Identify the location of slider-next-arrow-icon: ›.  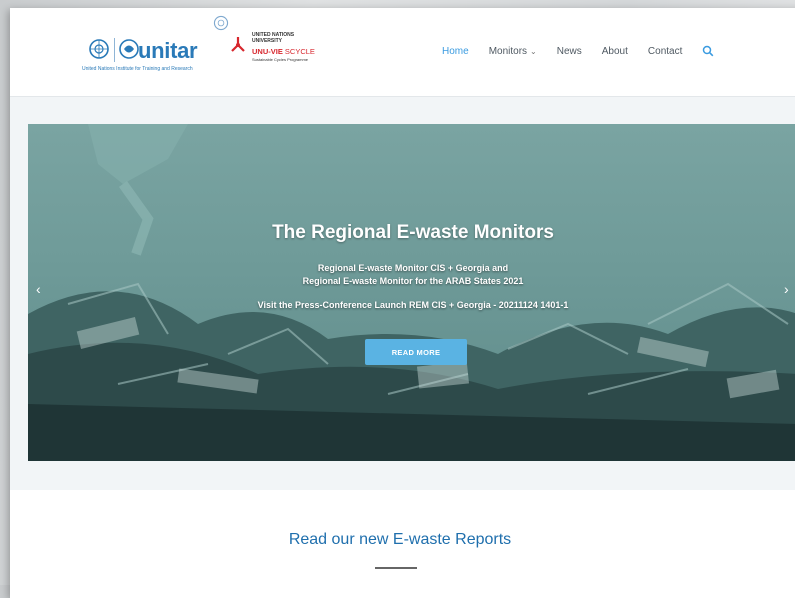
(786, 289).